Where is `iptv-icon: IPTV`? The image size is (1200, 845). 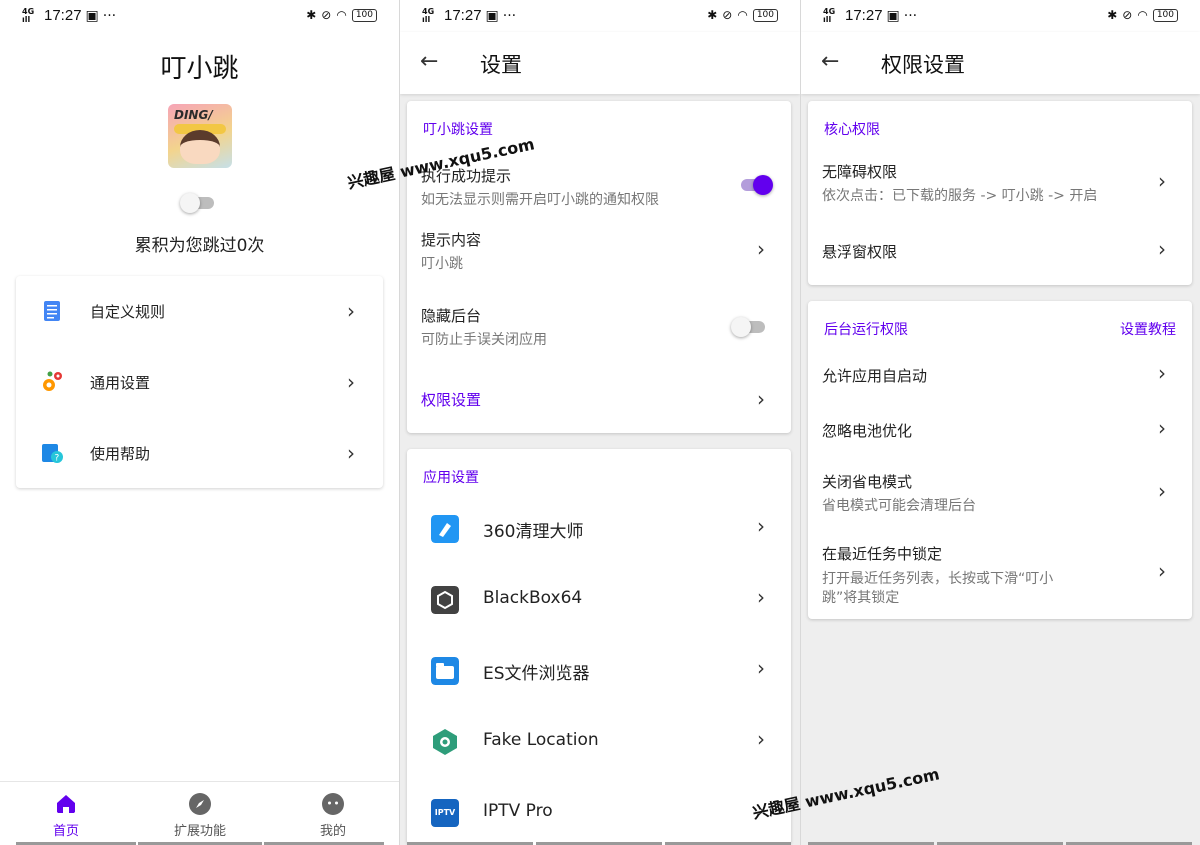 iptv-icon: IPTV is located at coordinates (445, 813).